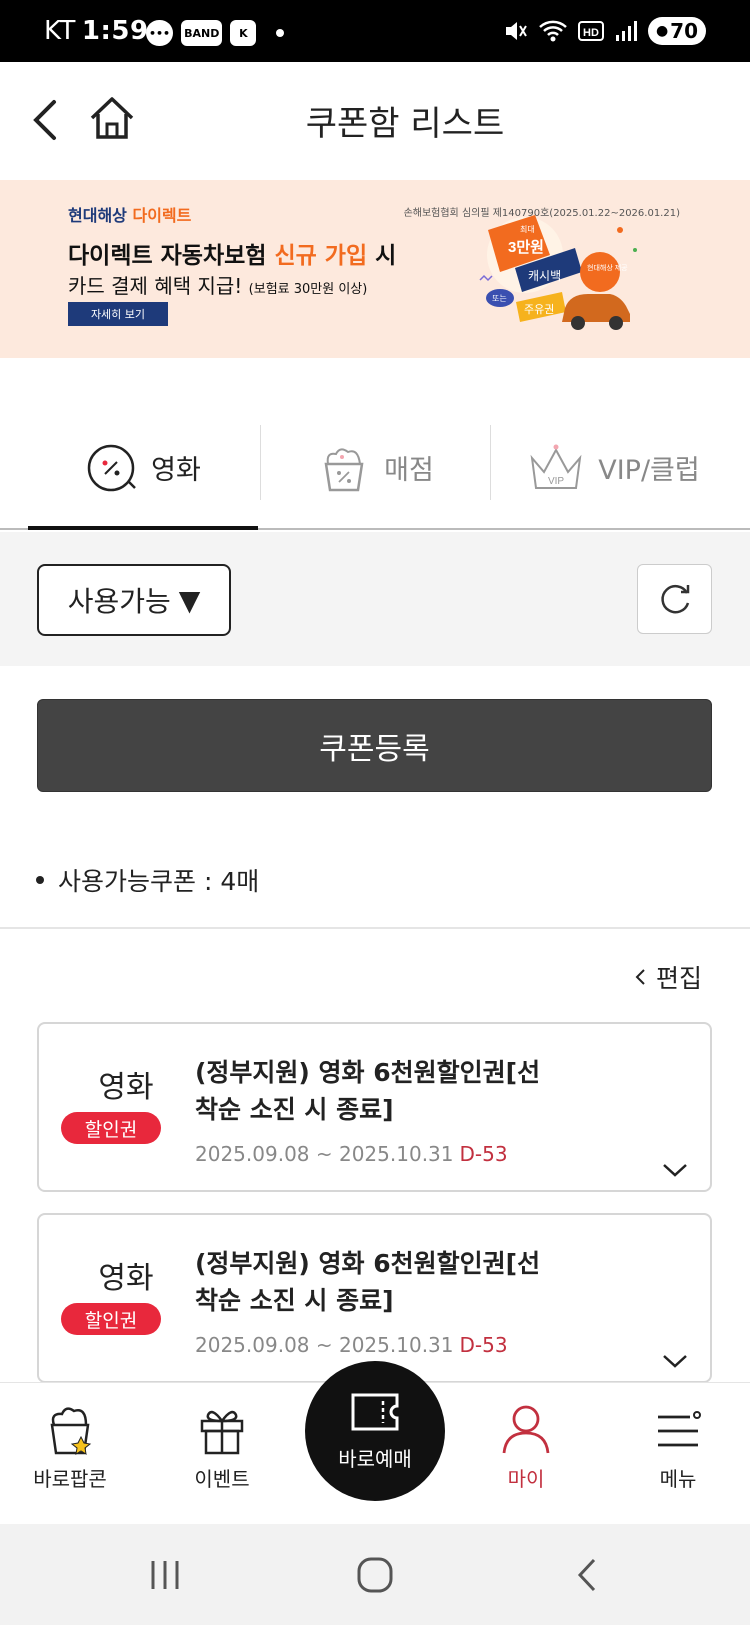  I want to click on clock: 1:59, so click(115, 31).